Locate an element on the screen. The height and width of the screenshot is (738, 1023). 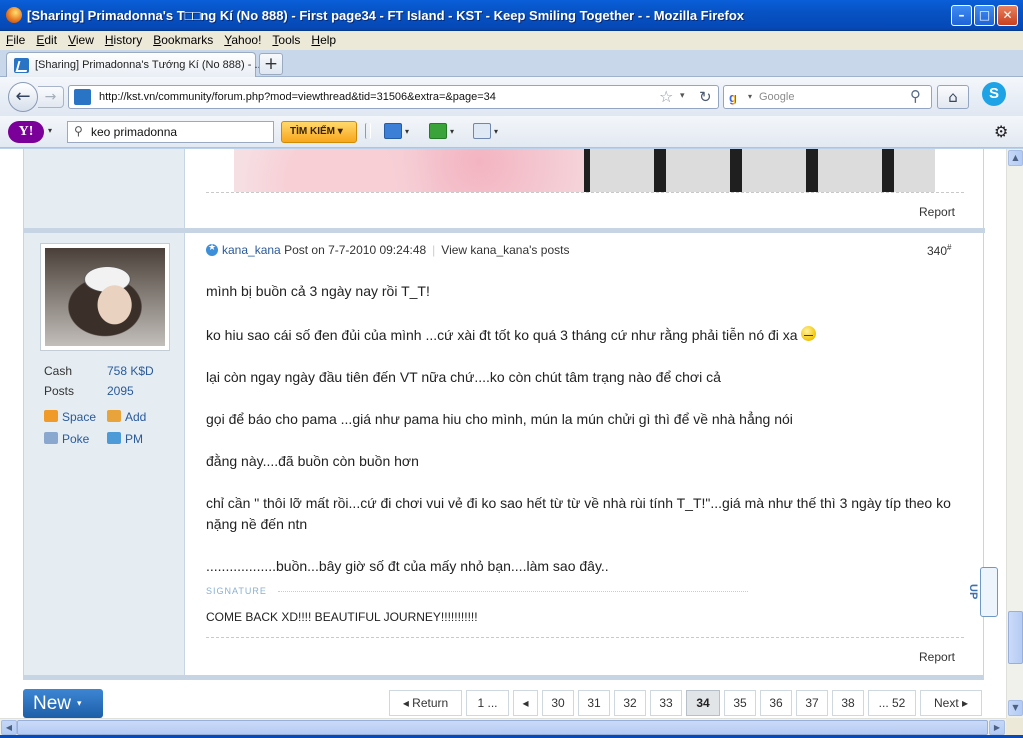
poke-link: Poke is located at coordinates (66, 439).